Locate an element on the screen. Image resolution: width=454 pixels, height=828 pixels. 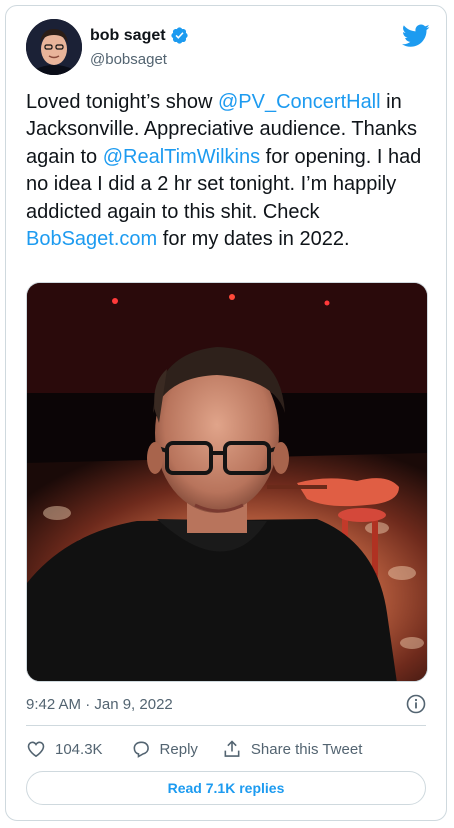
reply-button: Reply is located at coordinates (164, 749).